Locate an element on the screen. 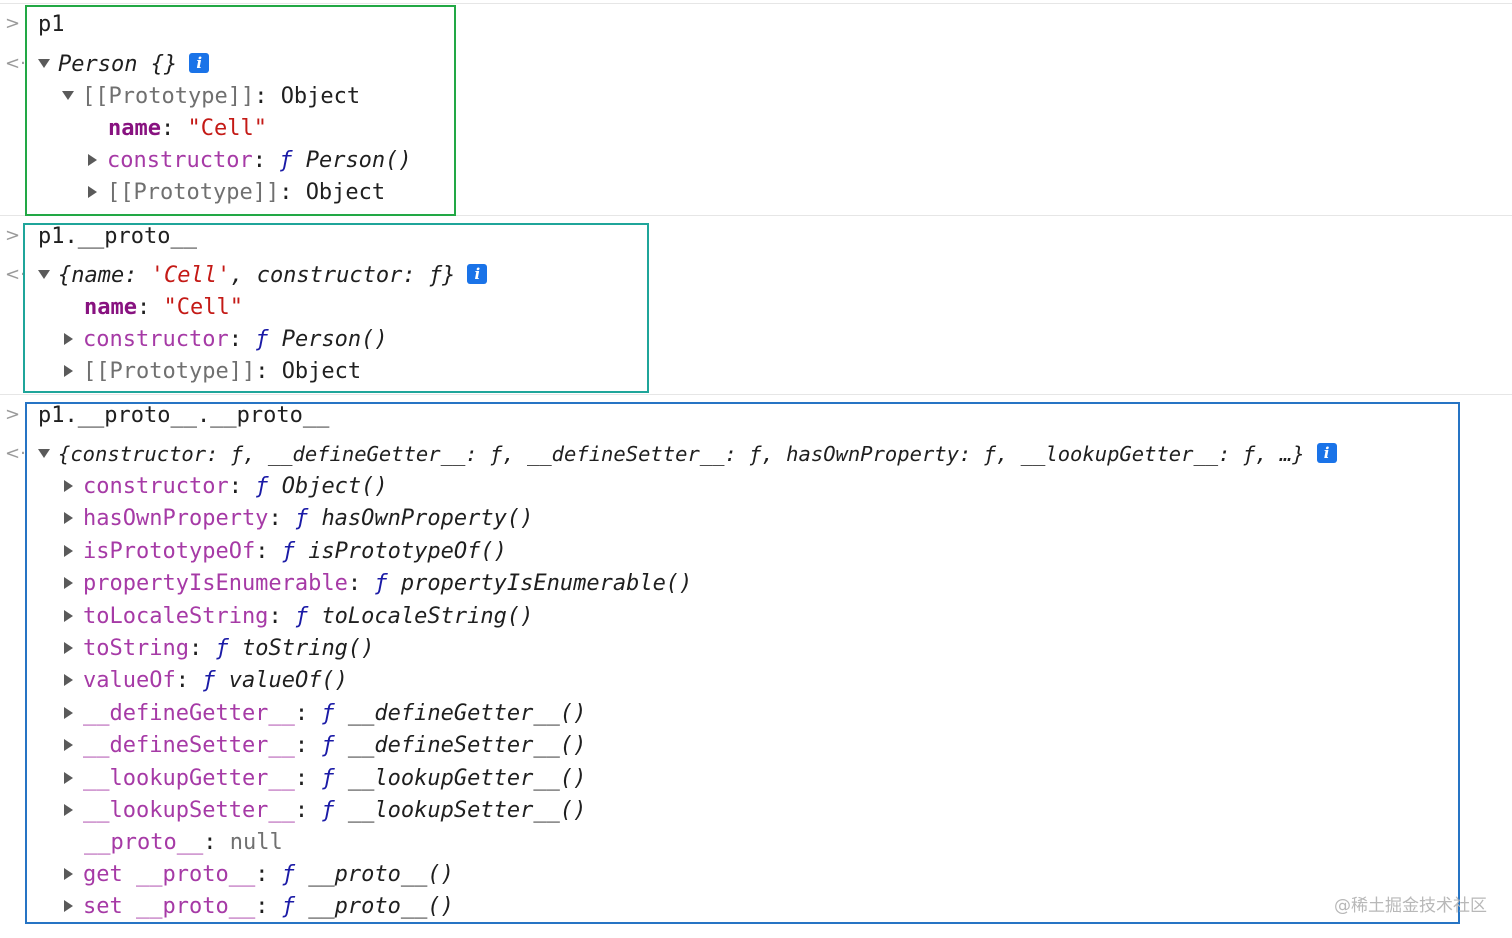  property-value: __lookupSetter__() is located at coordinates (467, 810).